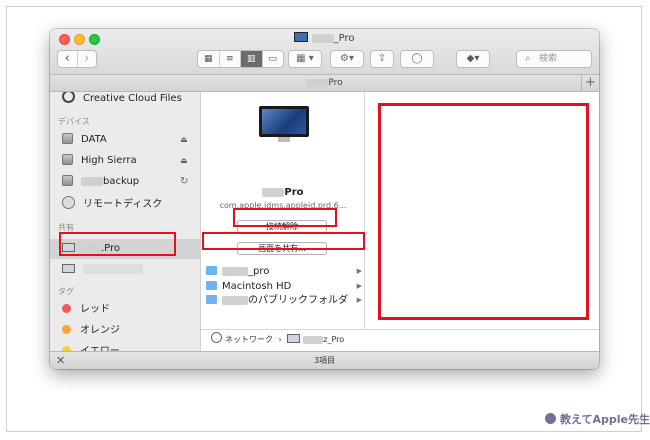 The image size is (650, 440). What do you see at coordinates (66, 227) in the screenshot?
I see `sidebar-header-shared: 共有` at bounding box center [66, 227].